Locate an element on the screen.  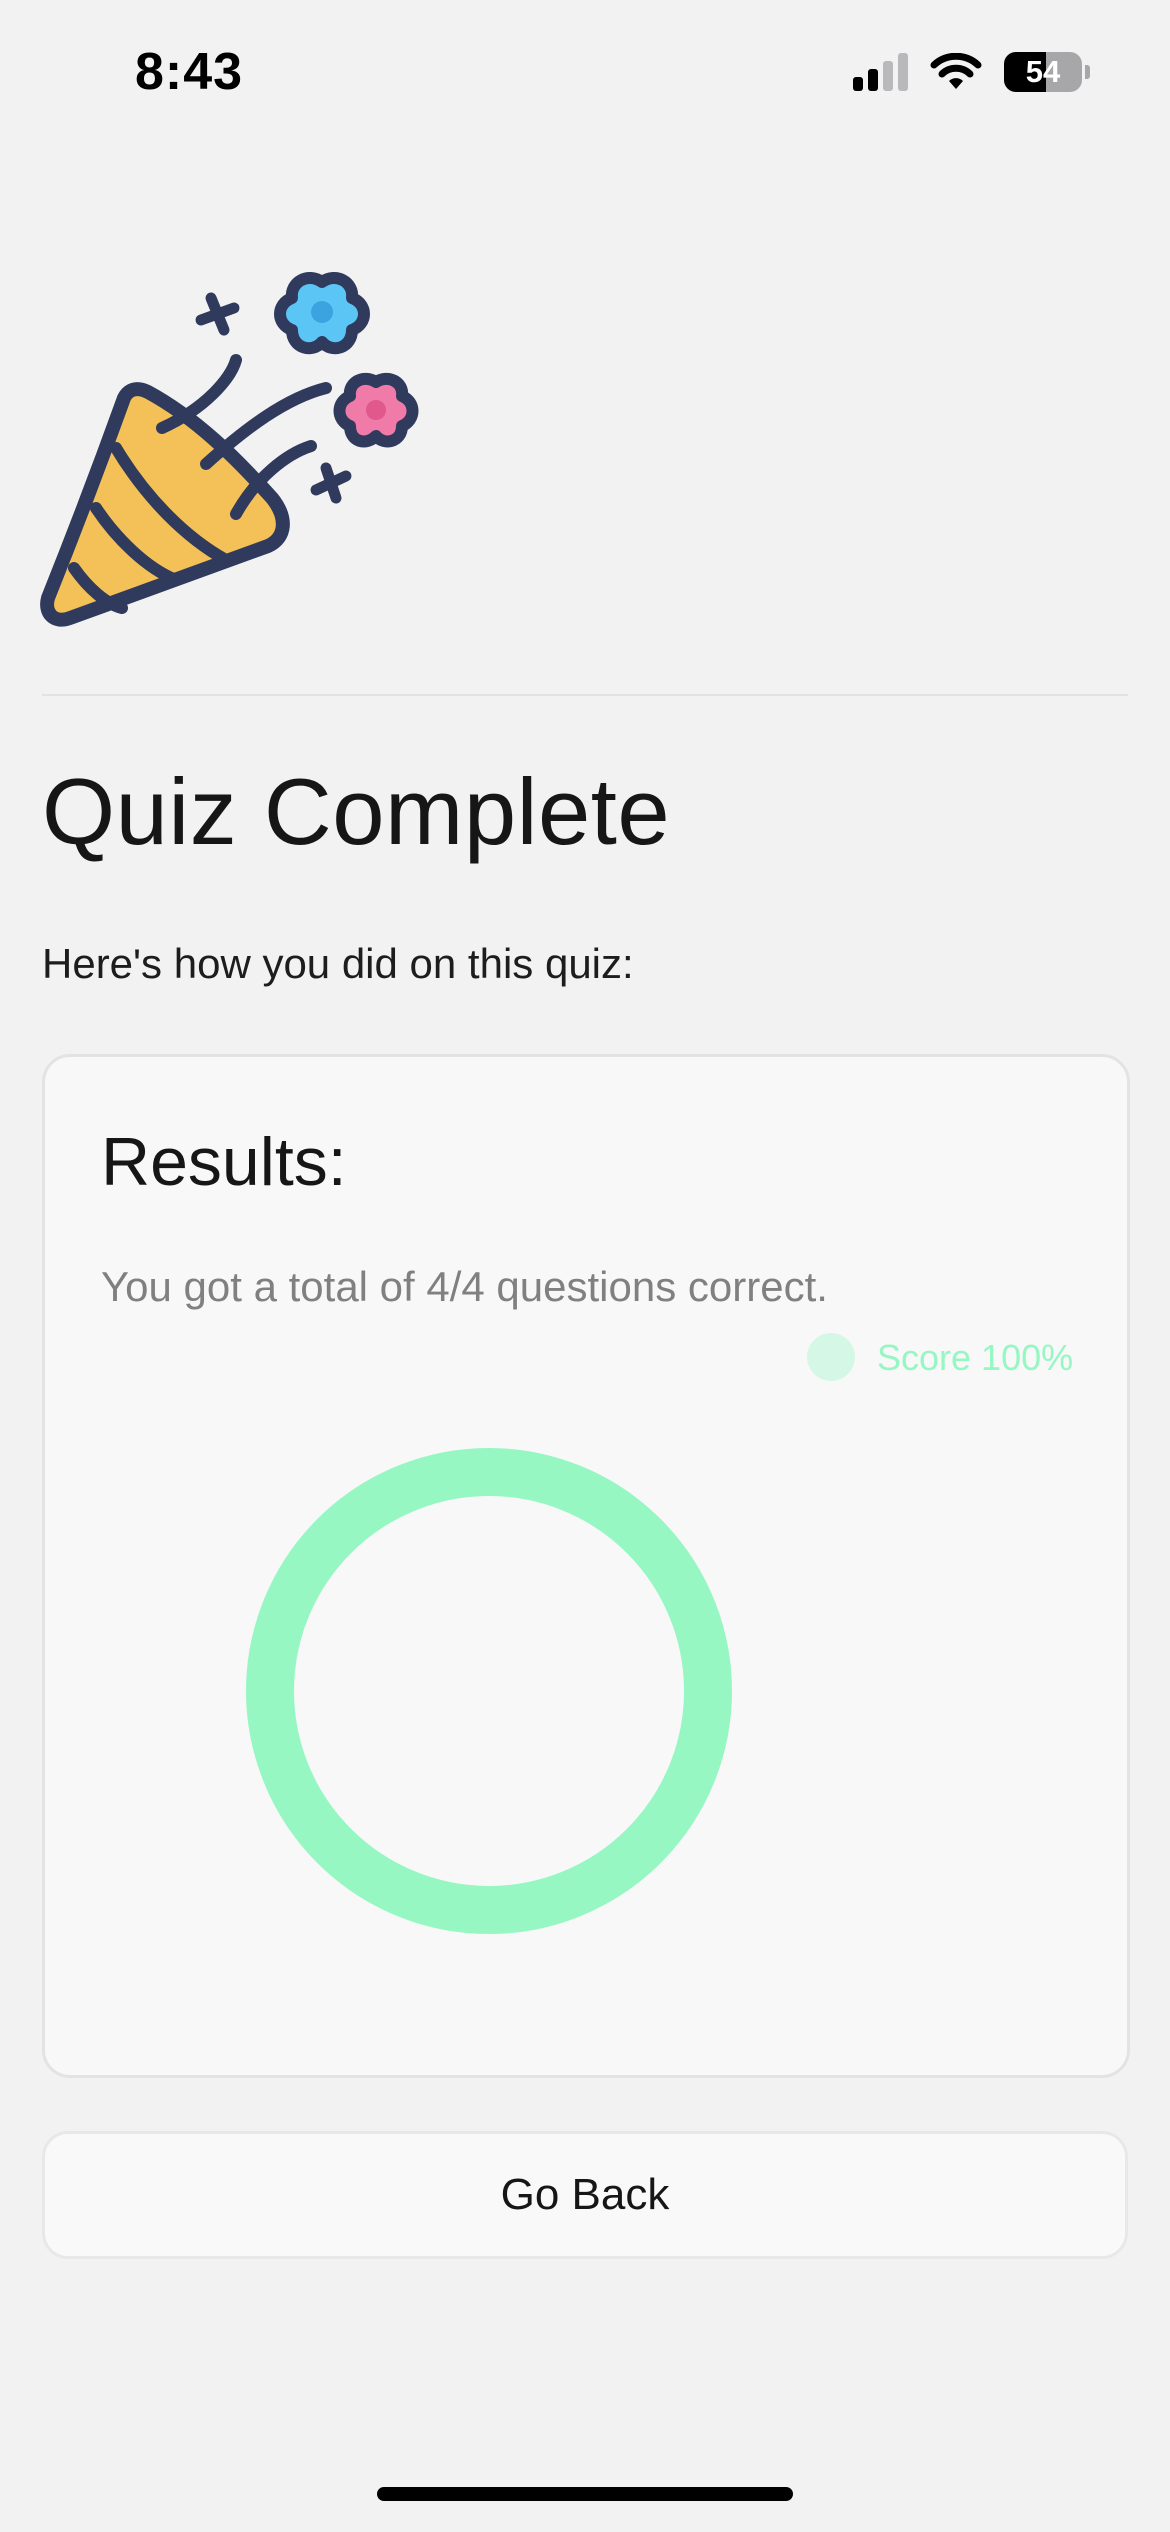
battery-icon: 54 is located at coordinates (1047, 72).